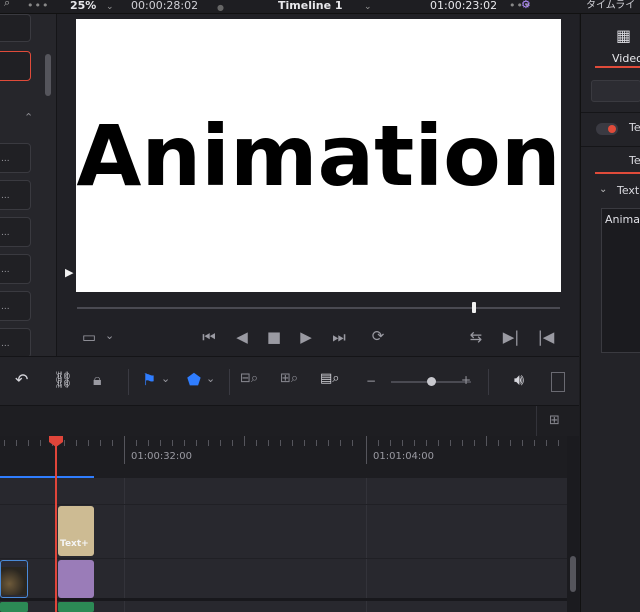 This screenshot has width=640, height=612. I want to click on collapse-chevron-icon: ⌃, so click(28, 117).